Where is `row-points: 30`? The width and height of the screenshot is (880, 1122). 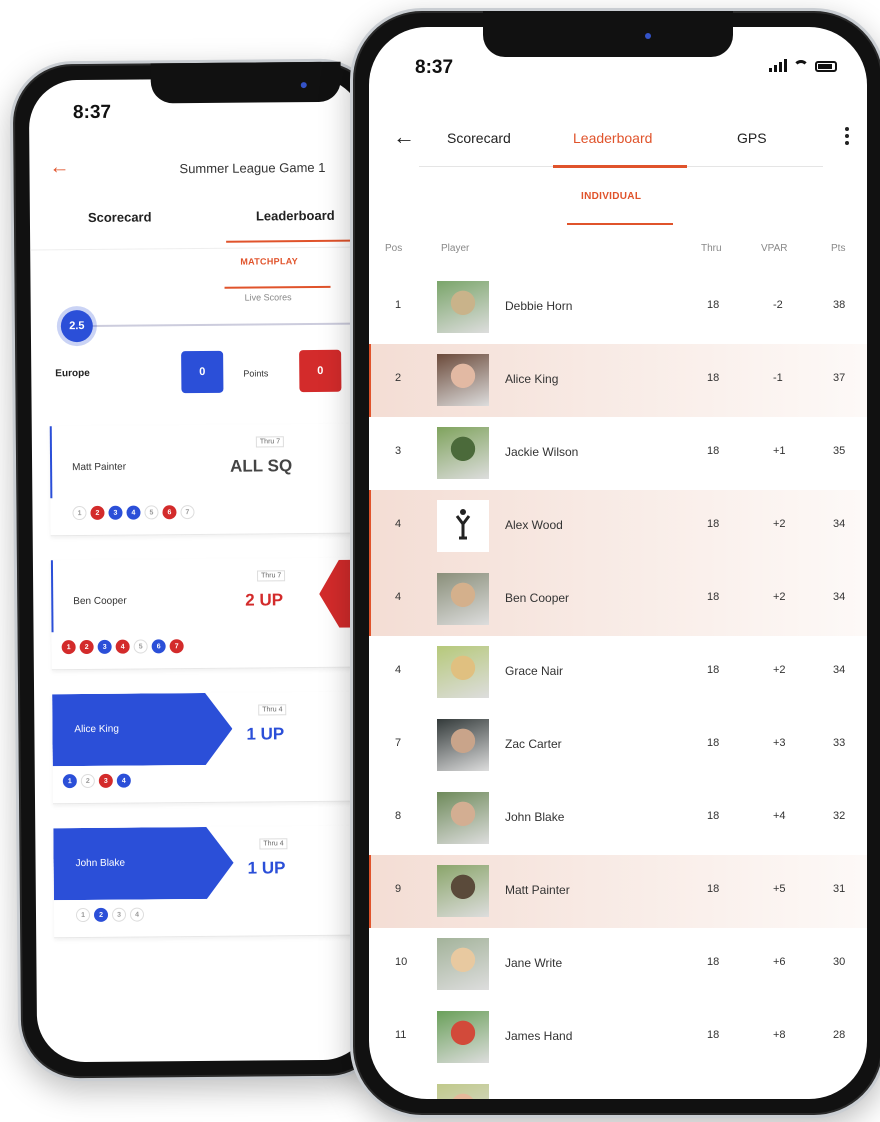 row-points: 30 is located at coordinates (839, 962).